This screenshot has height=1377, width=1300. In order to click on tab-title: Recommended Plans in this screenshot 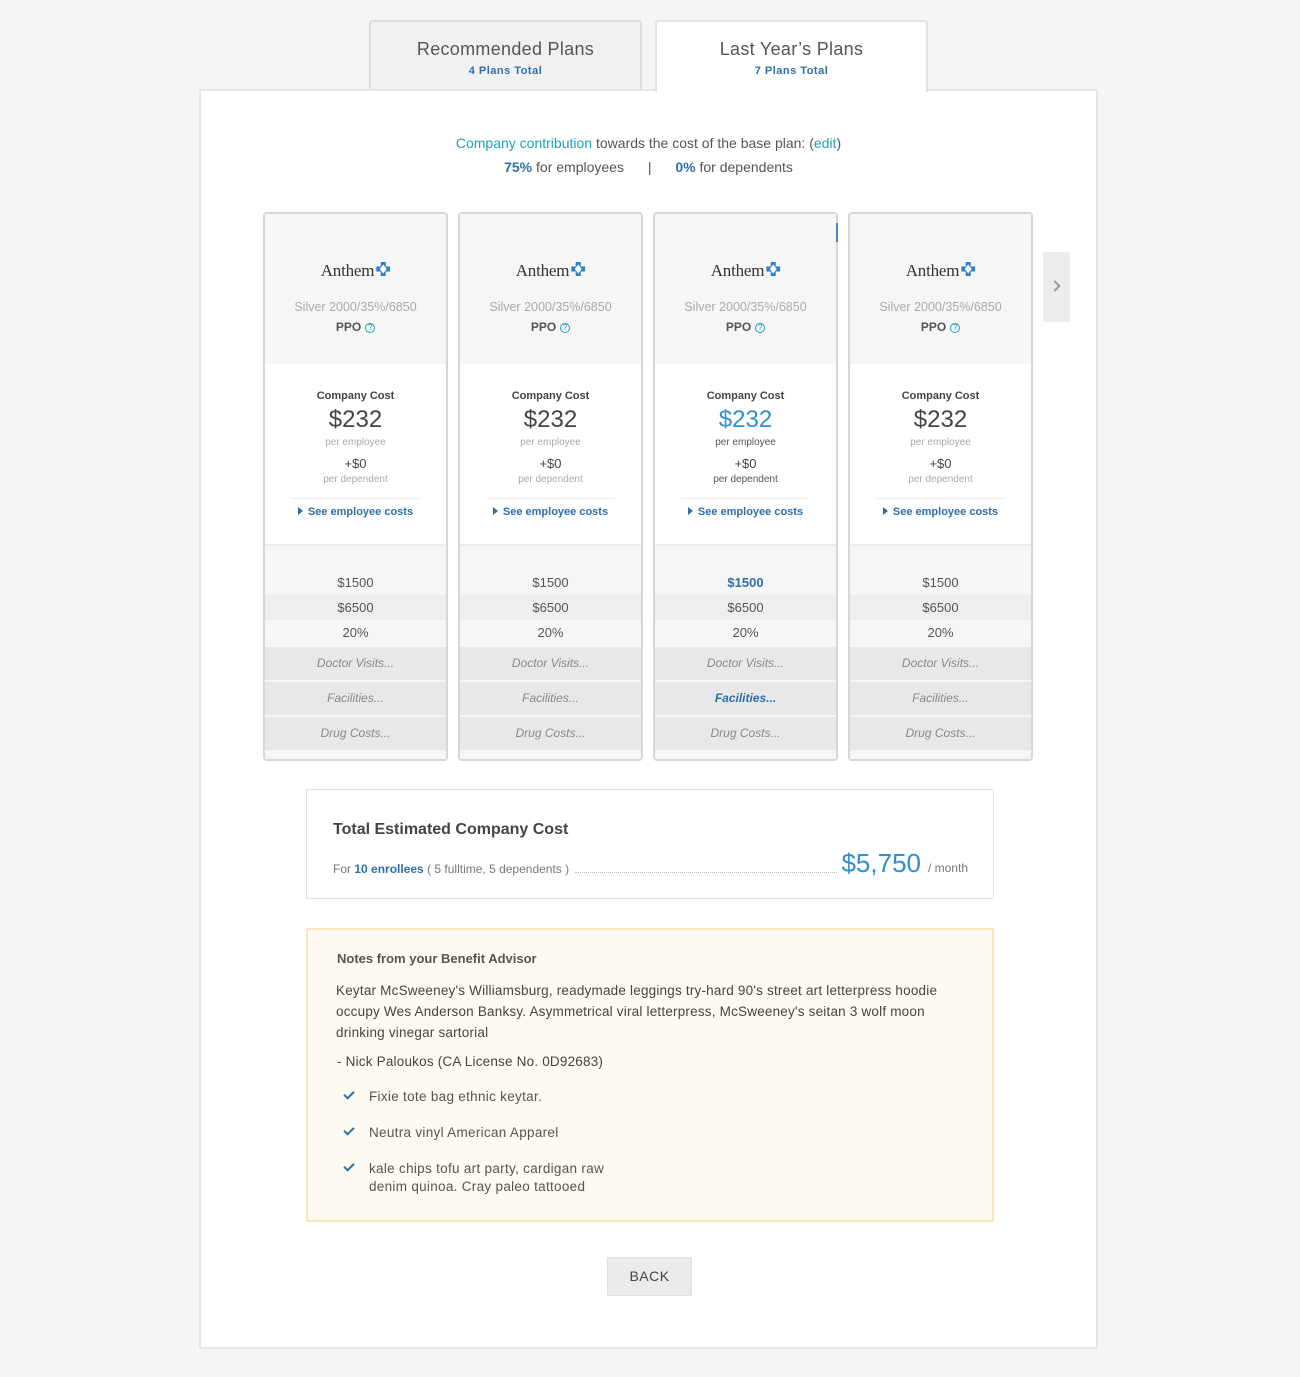, I will do `click(505, 49)`.